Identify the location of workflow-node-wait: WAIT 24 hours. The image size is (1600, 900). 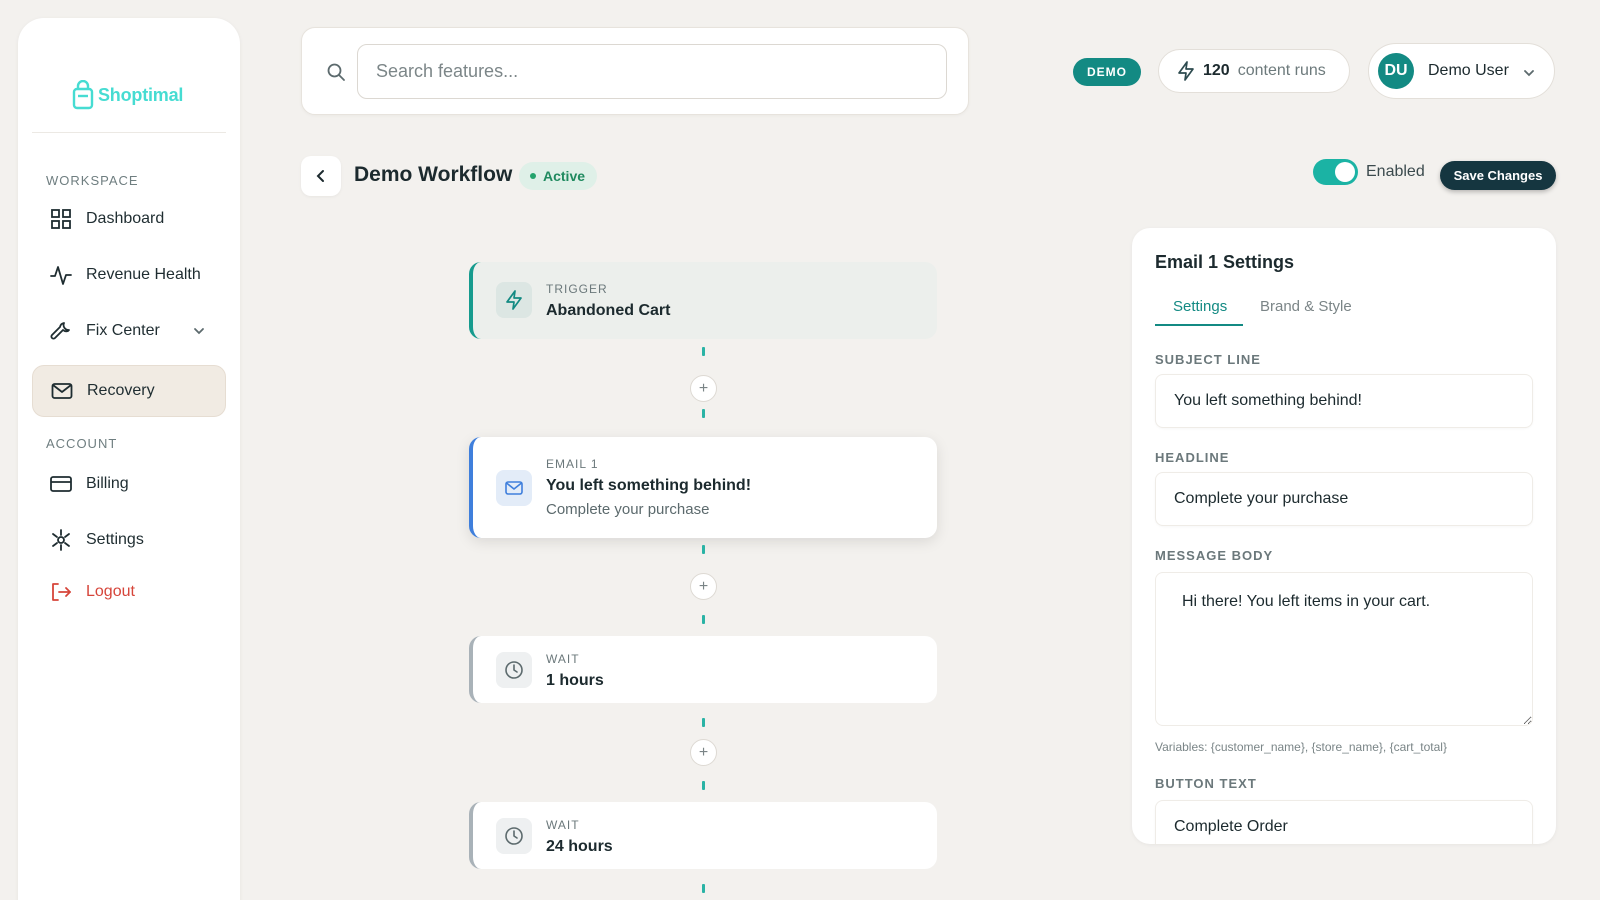
(703, 835).